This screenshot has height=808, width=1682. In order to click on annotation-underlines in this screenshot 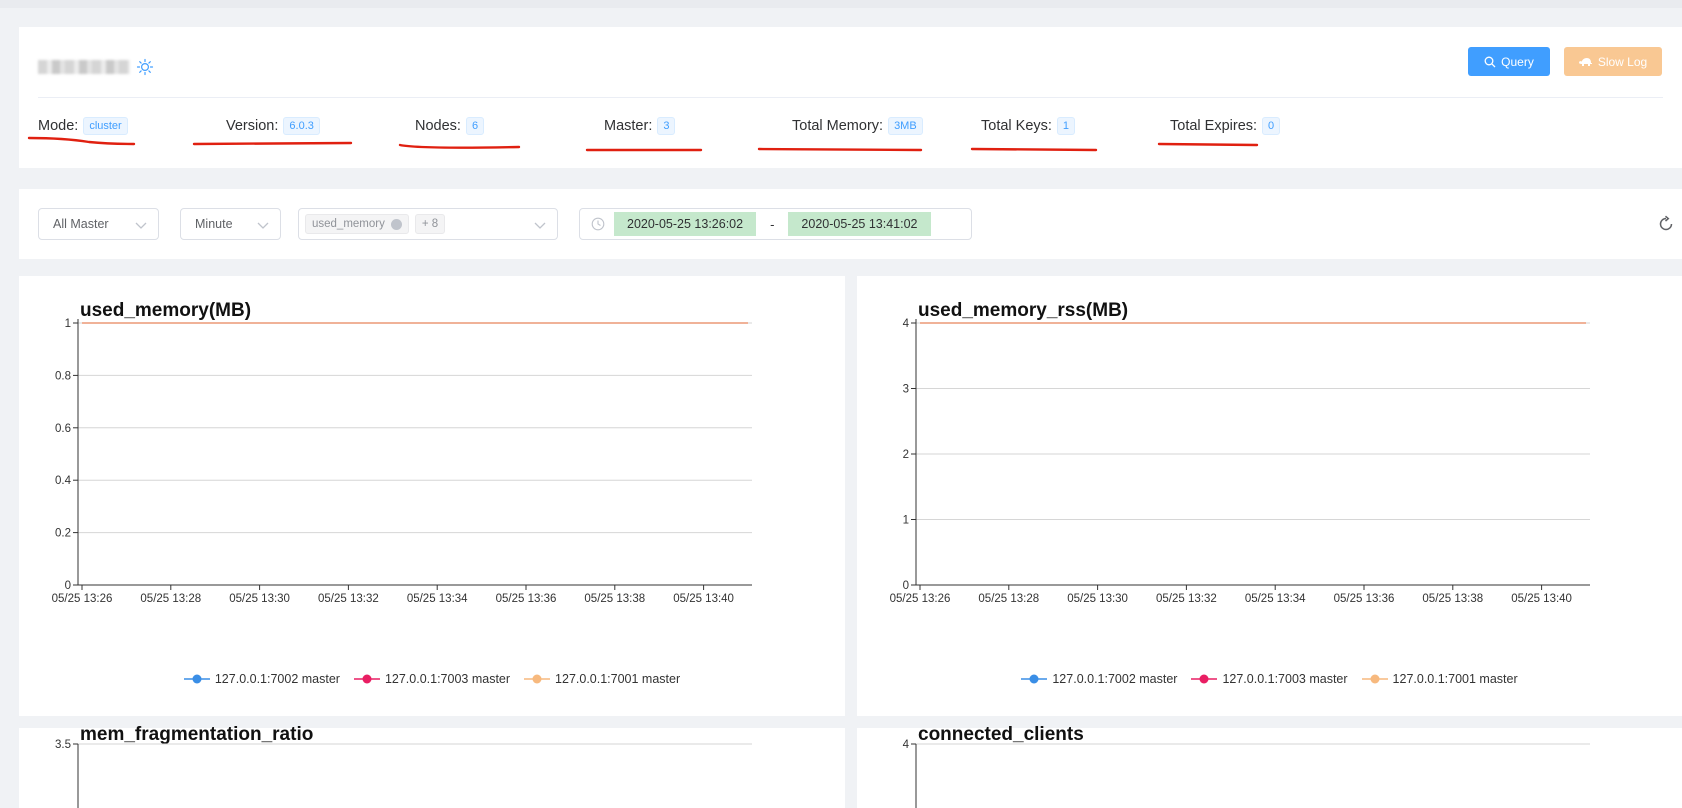, I will do `click(643, 144)`.